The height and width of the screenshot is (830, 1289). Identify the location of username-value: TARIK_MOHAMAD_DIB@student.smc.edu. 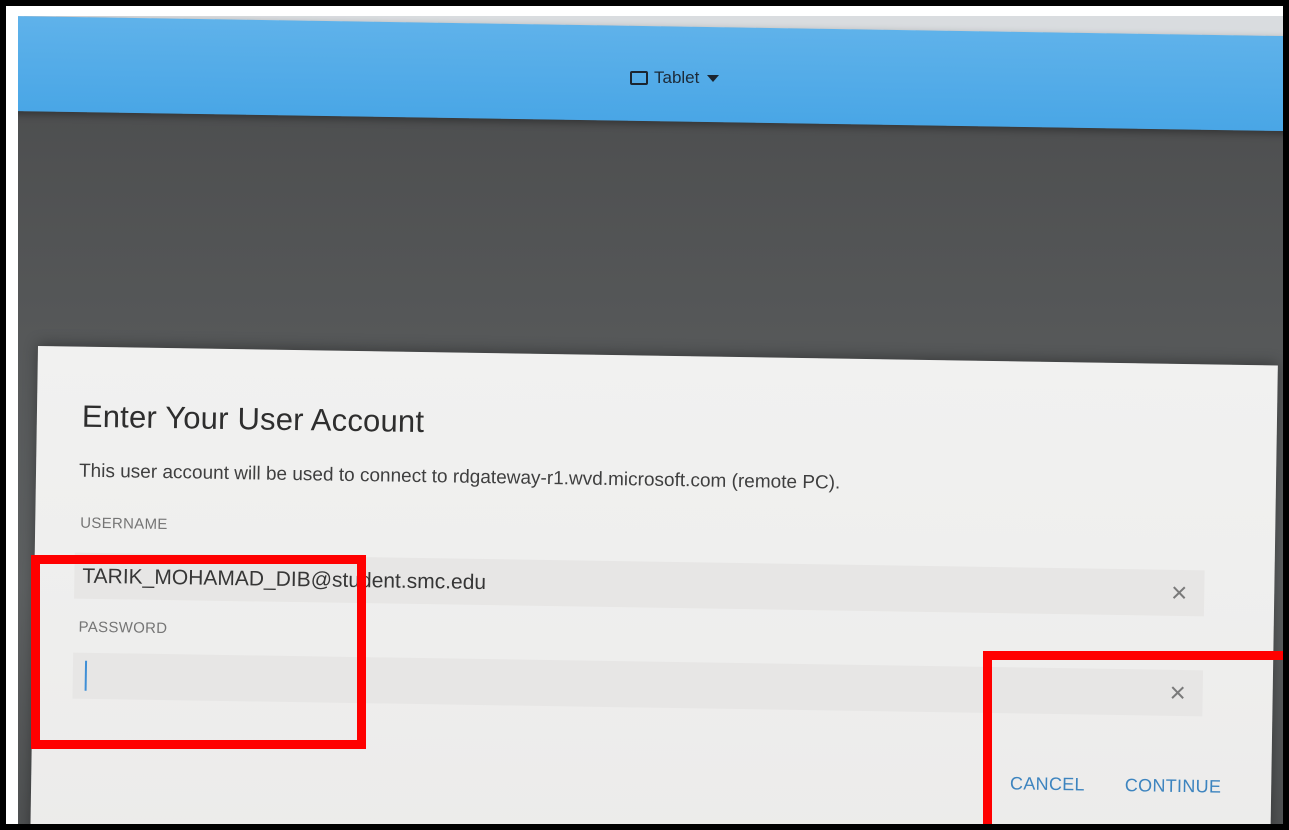
(284, 579).